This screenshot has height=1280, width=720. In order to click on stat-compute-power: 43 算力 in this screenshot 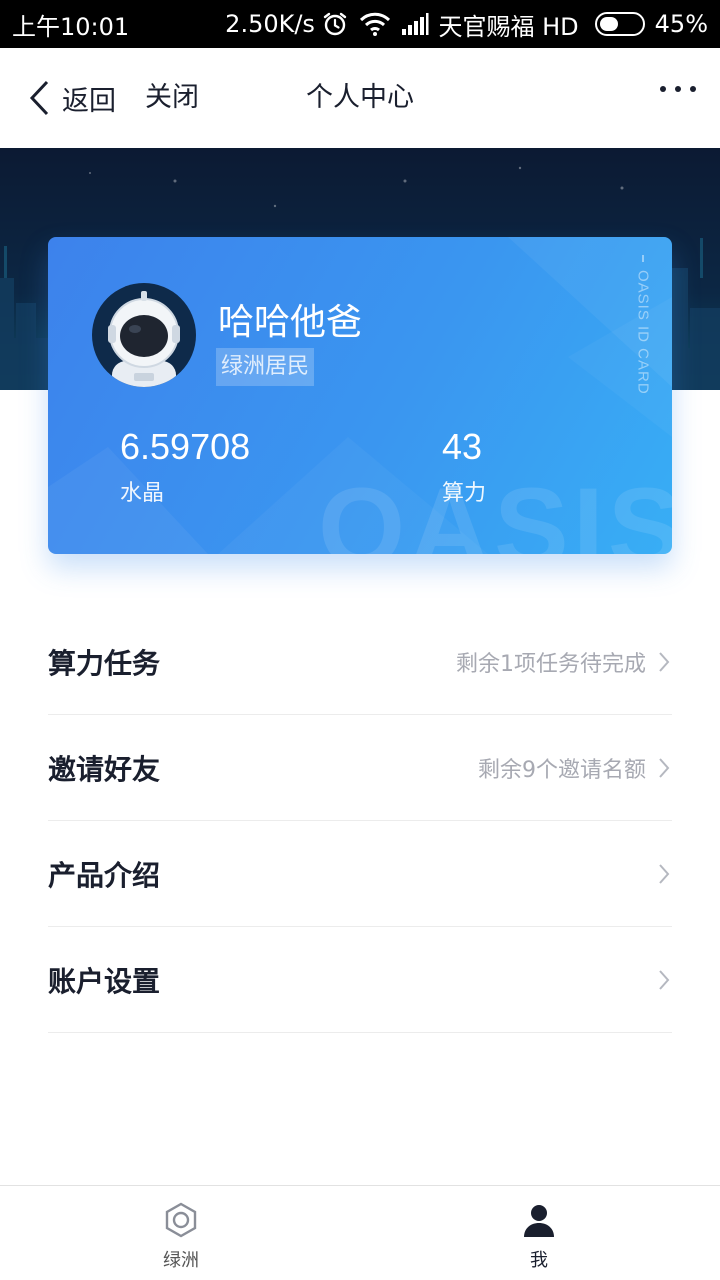, I will do `click(464, 467)`.